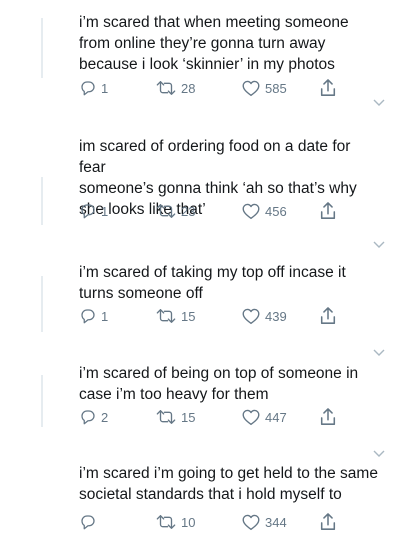  Describe the element at coordinates (214, 88) in the screenshot. I see `tweet-actions: 1 28 585` at that location.